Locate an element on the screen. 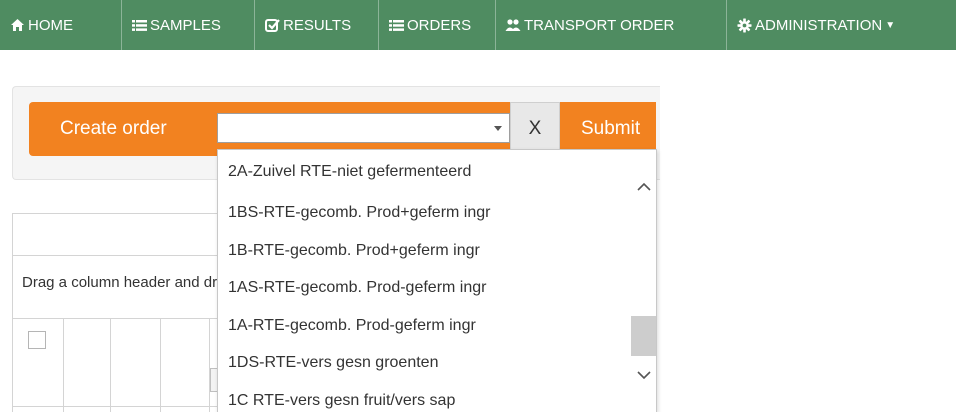 This screenshot has height=412, width=976. nav-orders-label: ORDERS is located at coordinates (439, 25).